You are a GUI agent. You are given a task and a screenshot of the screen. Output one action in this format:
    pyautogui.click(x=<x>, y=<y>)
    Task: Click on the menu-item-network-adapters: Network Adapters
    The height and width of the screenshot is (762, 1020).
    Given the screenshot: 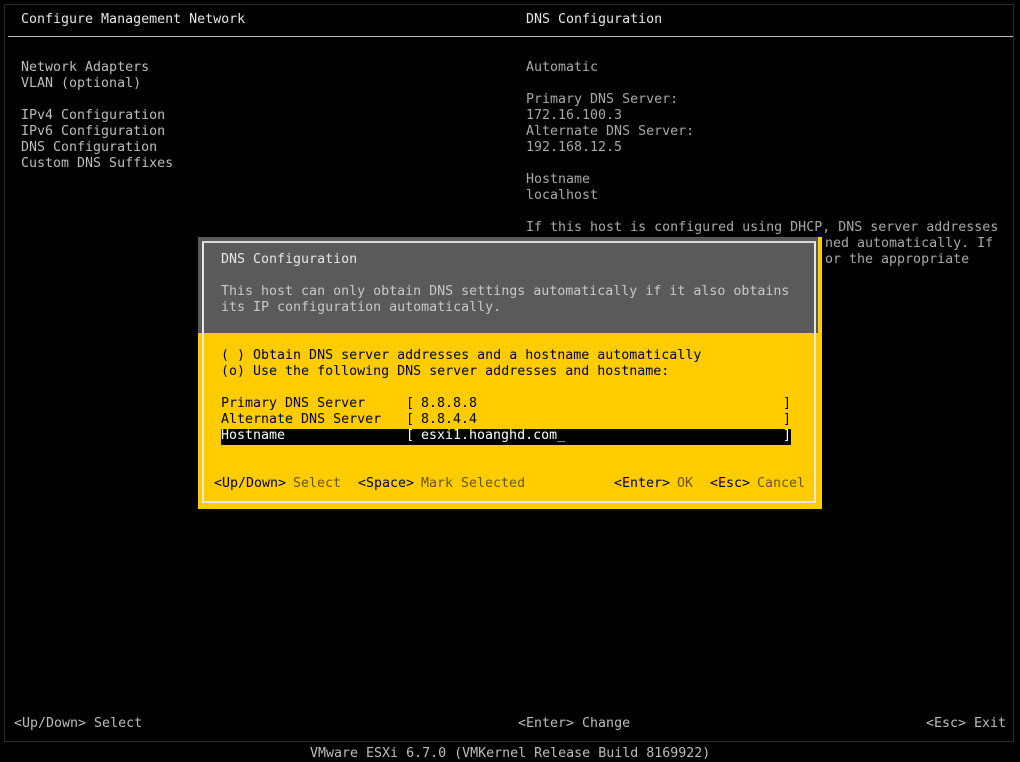 What is the action you would take?
    pyautogui.click(x=85, y=68)
    